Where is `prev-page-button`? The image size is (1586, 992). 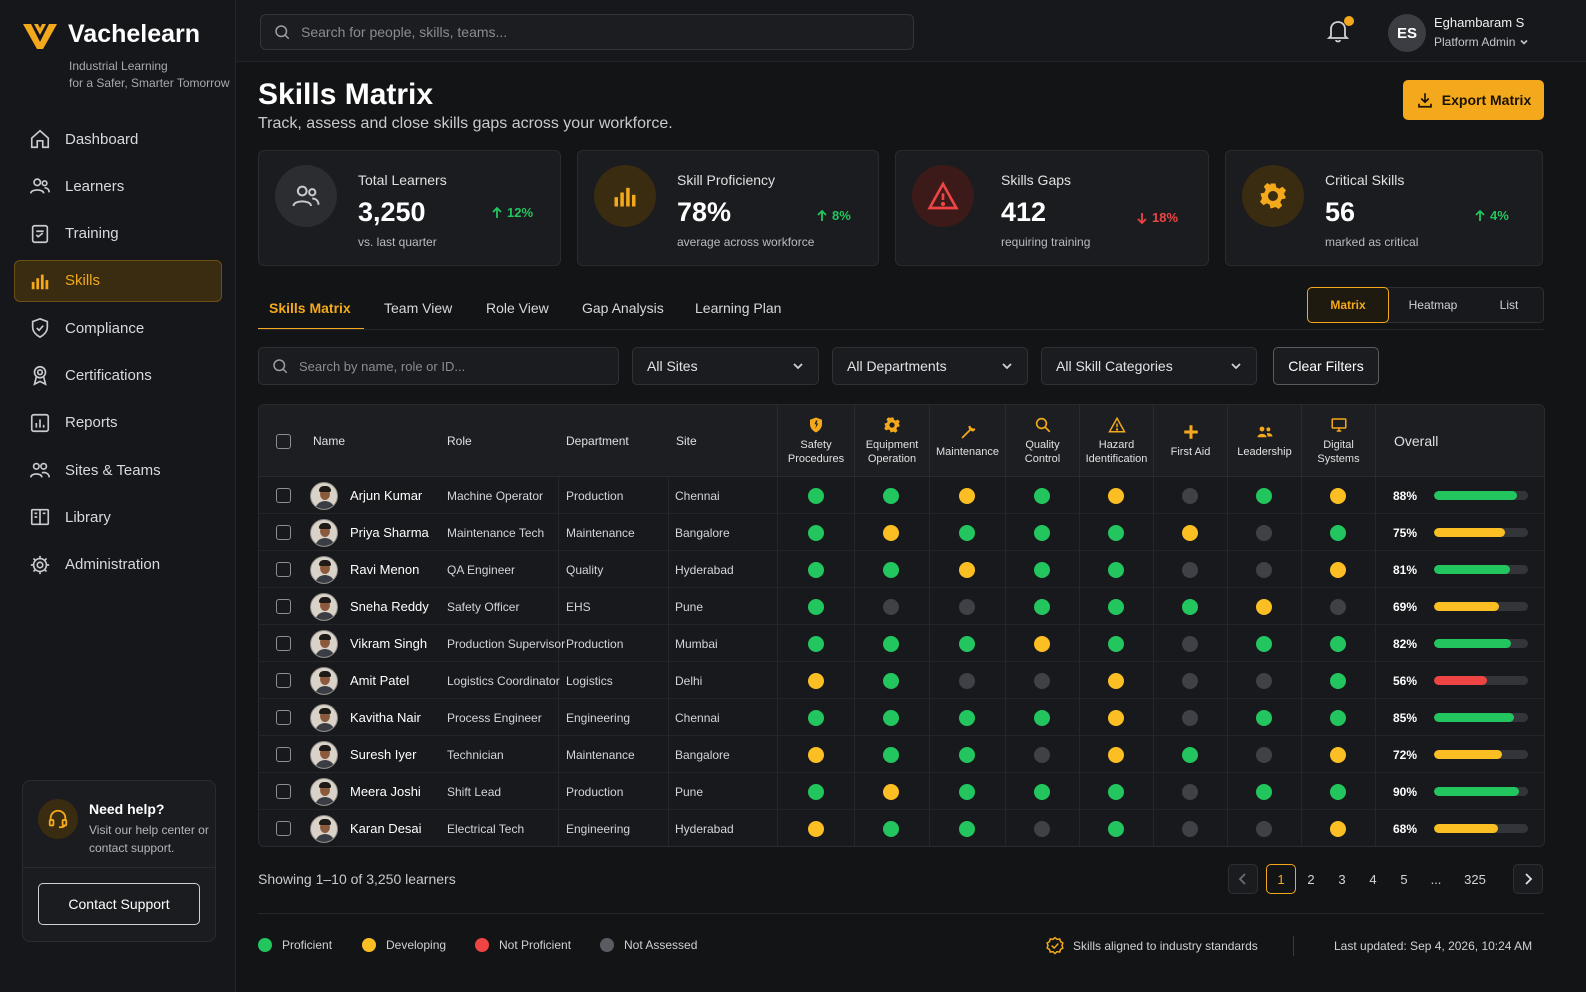 prev-page-button is located at coordinates (1243, 879).